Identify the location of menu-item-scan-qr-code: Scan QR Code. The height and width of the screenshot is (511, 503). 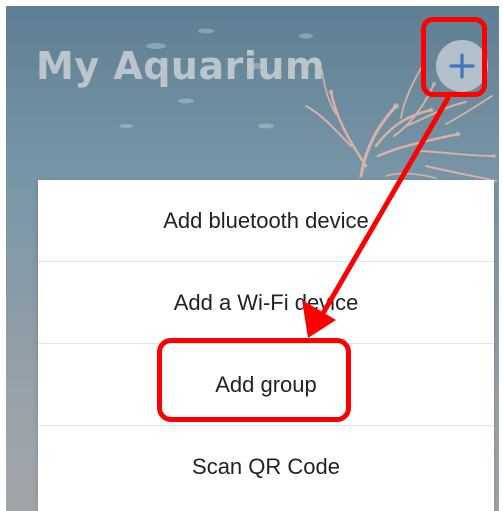
(266, 467).